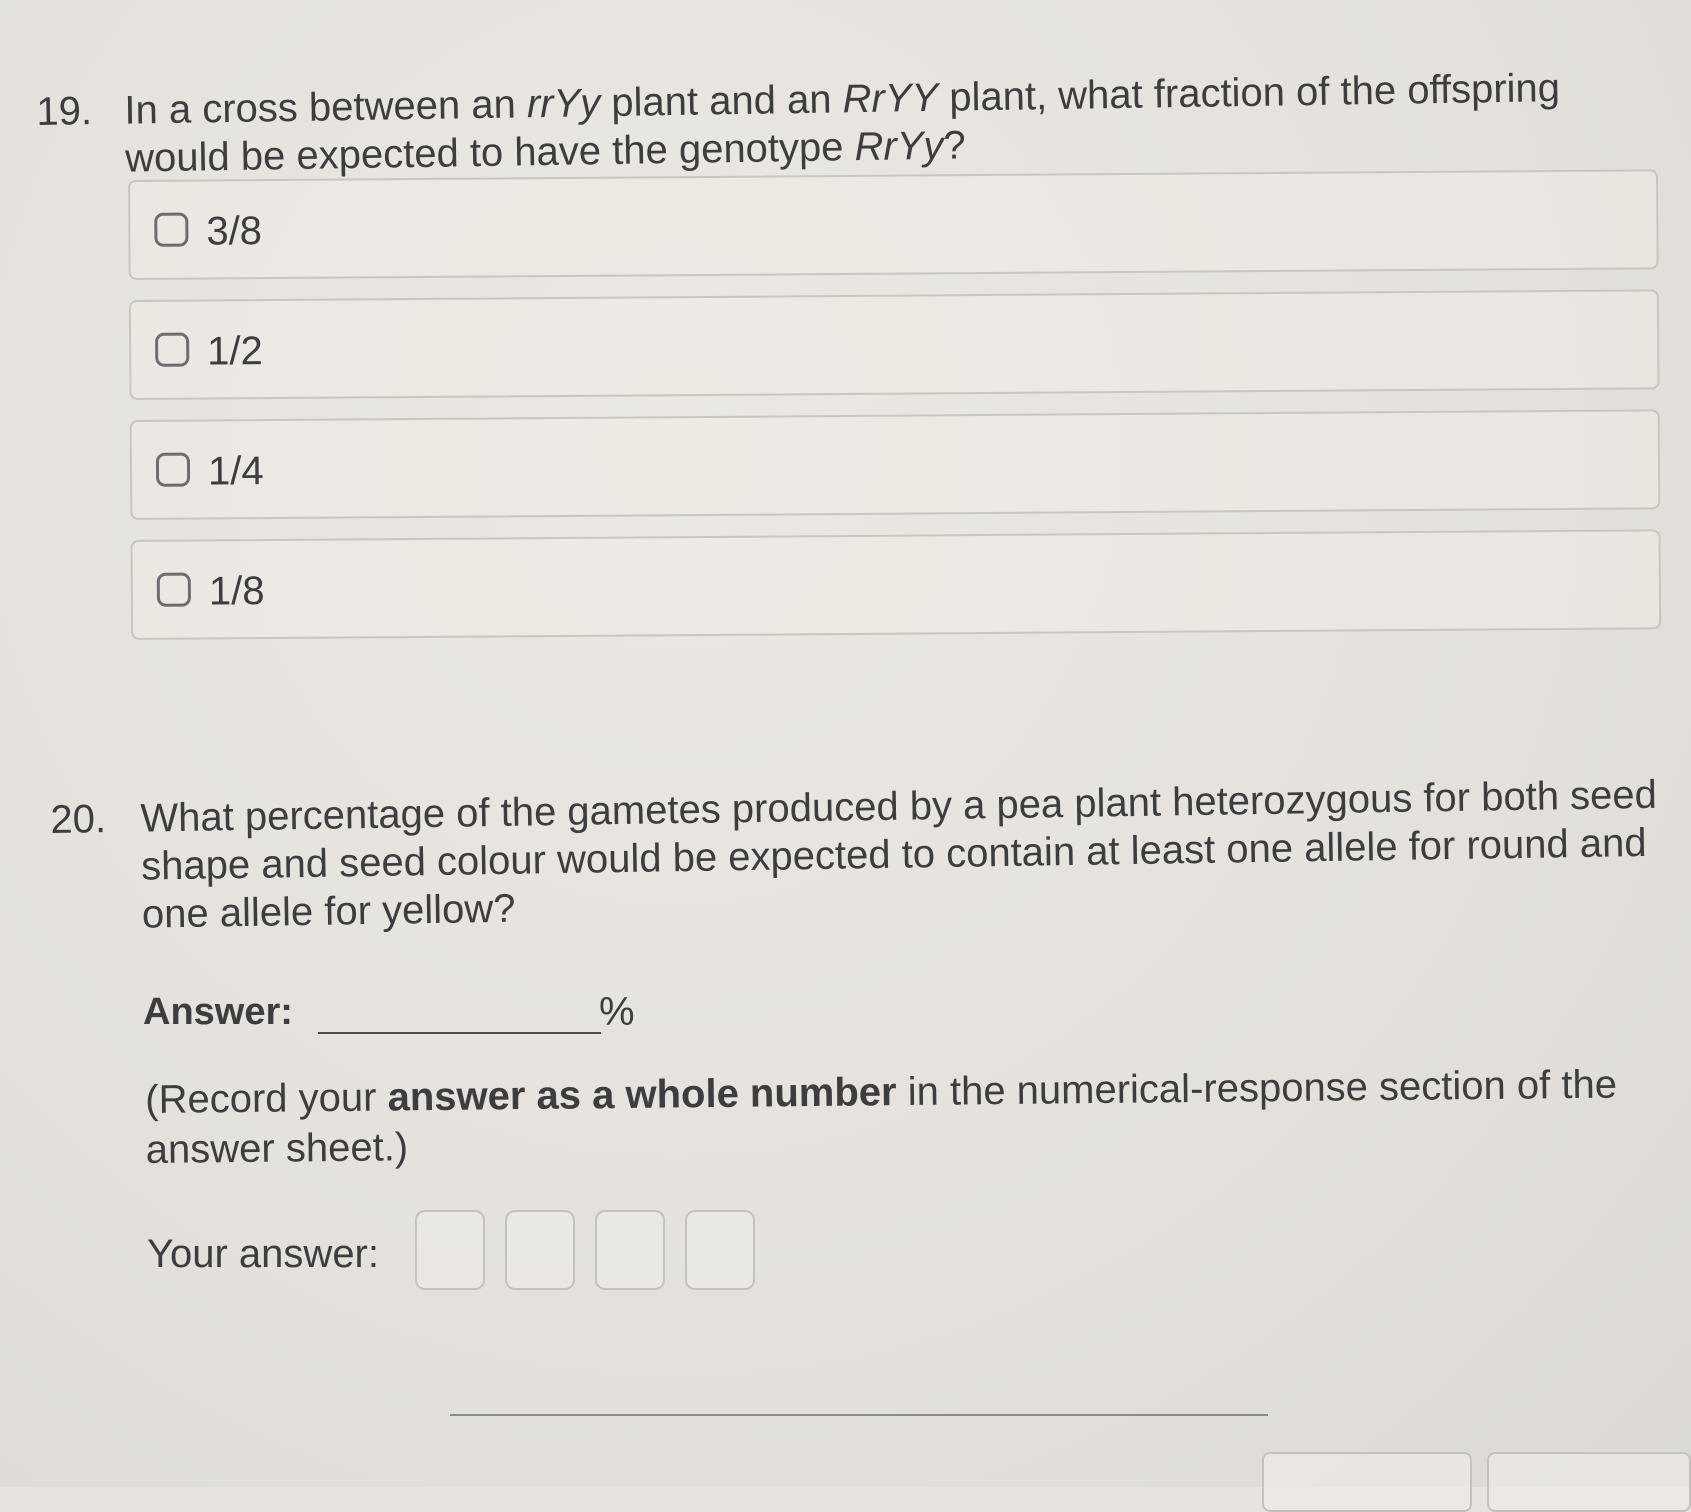 This screenshot has height=1512, width=1691. Describe the element at coordinates (563, 104) in the screenshot. I see `genotype: rrYy` at that location.